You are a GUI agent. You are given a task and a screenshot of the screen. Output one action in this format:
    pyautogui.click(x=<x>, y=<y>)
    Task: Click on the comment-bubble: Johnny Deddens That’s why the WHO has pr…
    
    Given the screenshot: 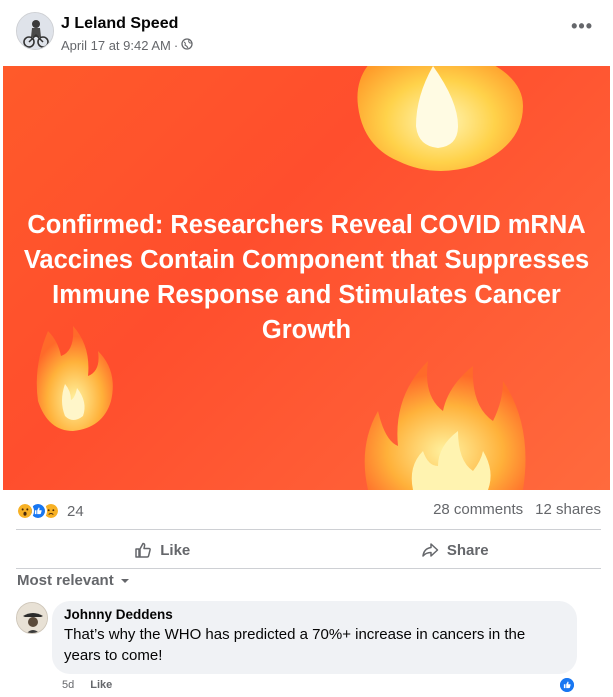 What is the action you would take?
    pyautogui.click(x=314, y=637)
    